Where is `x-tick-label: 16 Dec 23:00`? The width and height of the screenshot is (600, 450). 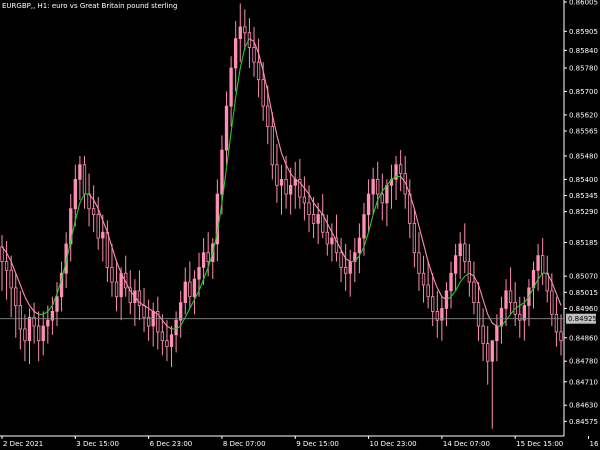
x-tick-label: 16 Dec 23:00 is located at coordinates (594, 444).